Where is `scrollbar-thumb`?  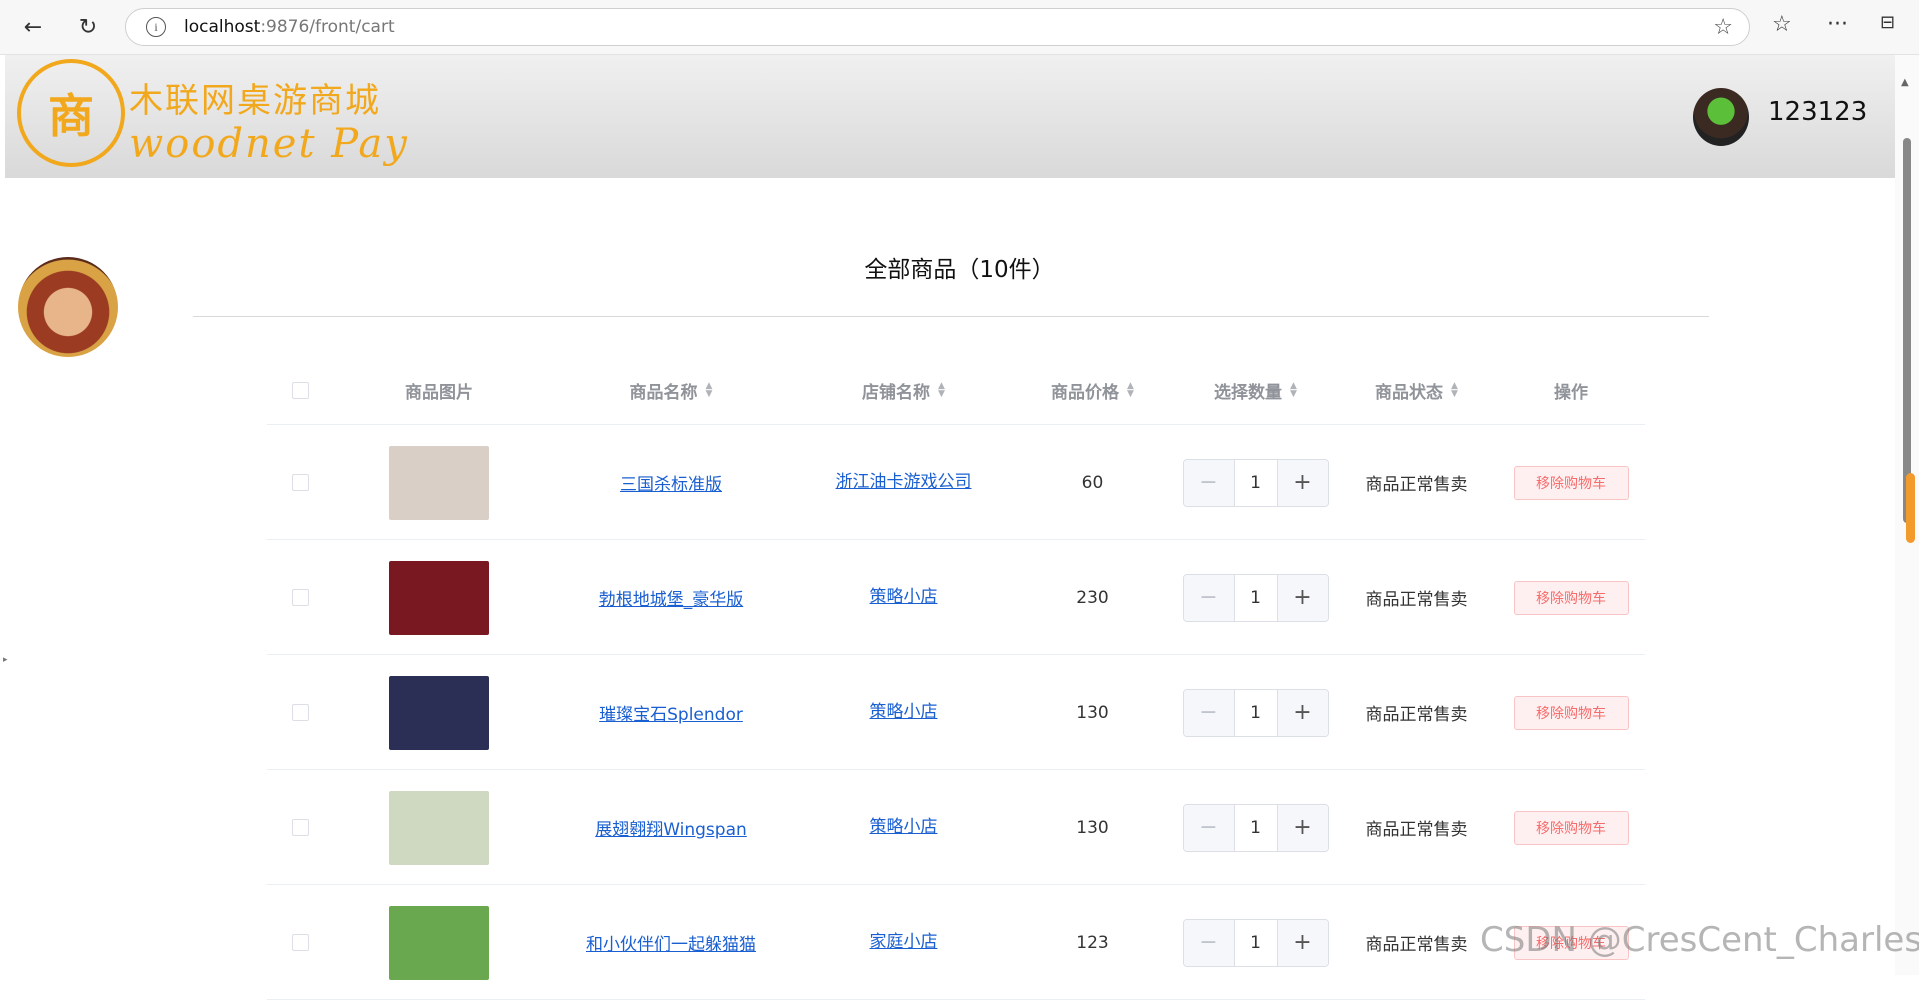
scrollbar-thumb is located at coordinates (1907, 330).